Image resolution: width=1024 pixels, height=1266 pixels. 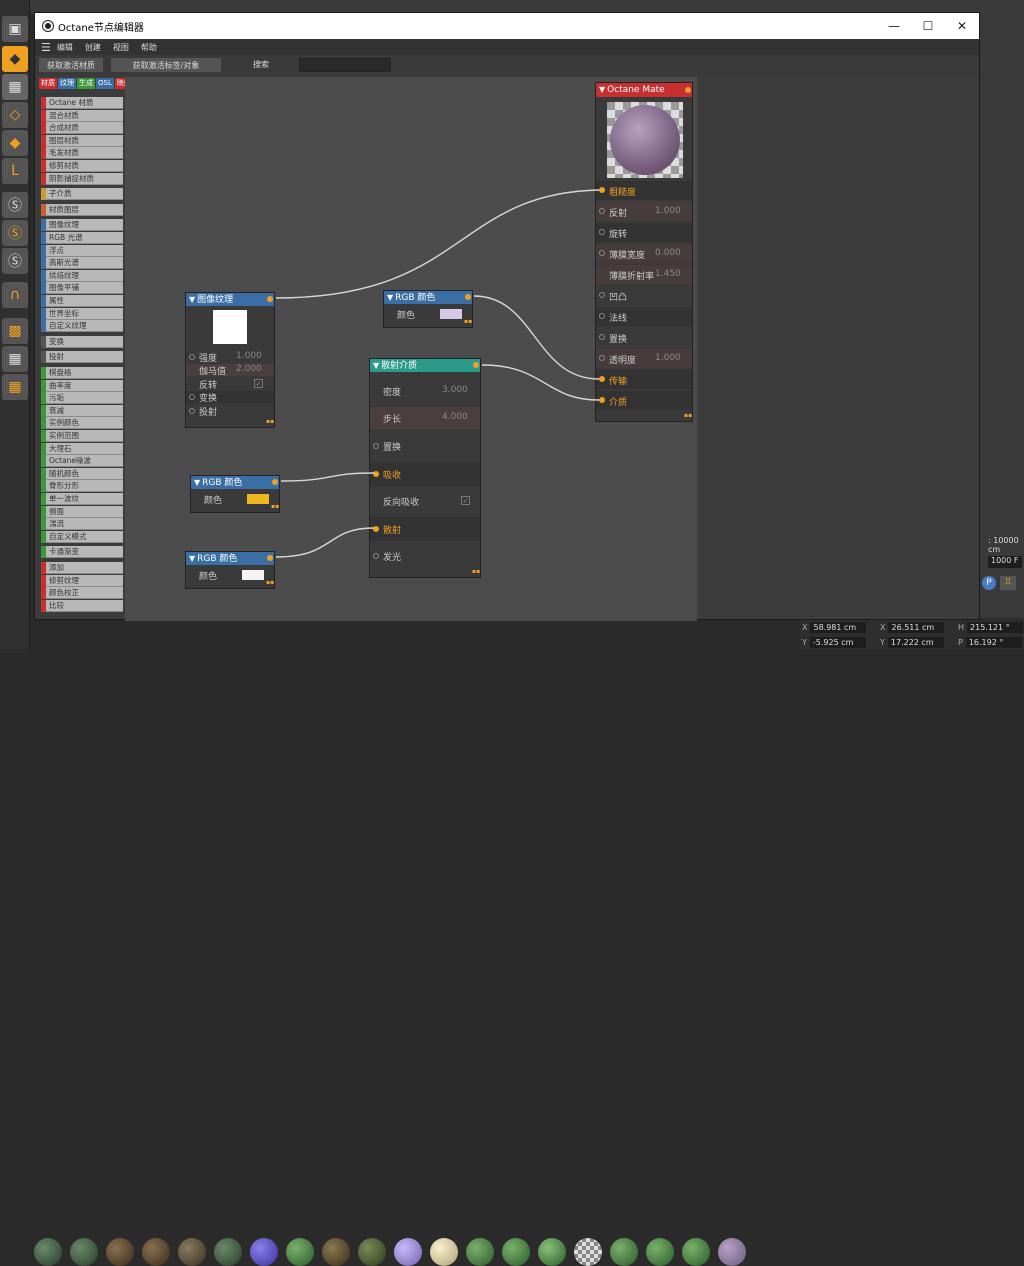 What do you see at coordinates (1008, 583) in the screenshot?
I see `dots-icon: ⠿` at bounding box center [1008, 583].